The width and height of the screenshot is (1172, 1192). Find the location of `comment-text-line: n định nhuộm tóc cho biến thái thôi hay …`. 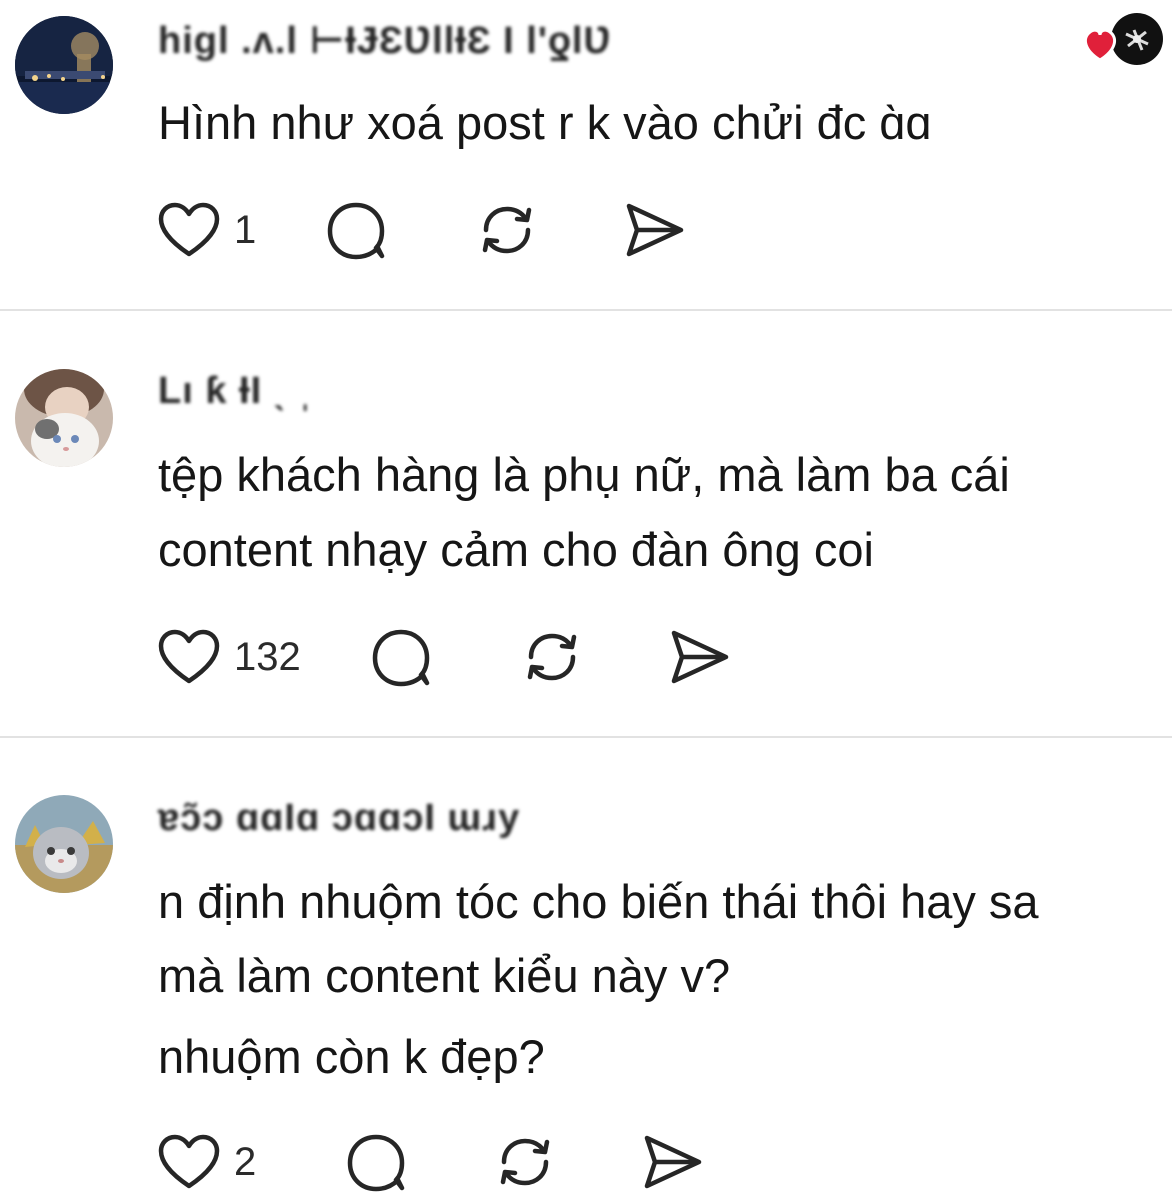

comment-text-line: n định nhuộm tóc cho biến thái thôi hay … is located at coordinates (598, 901).